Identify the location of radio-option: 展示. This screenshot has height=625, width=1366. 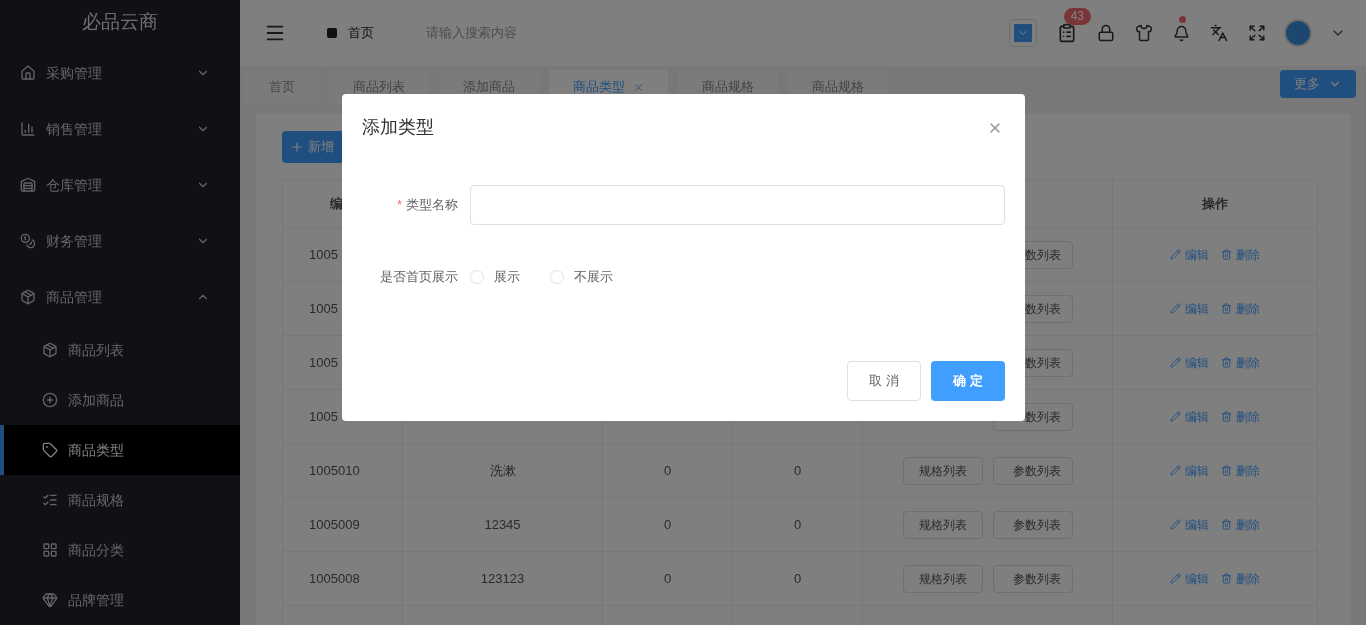
(495, 277).